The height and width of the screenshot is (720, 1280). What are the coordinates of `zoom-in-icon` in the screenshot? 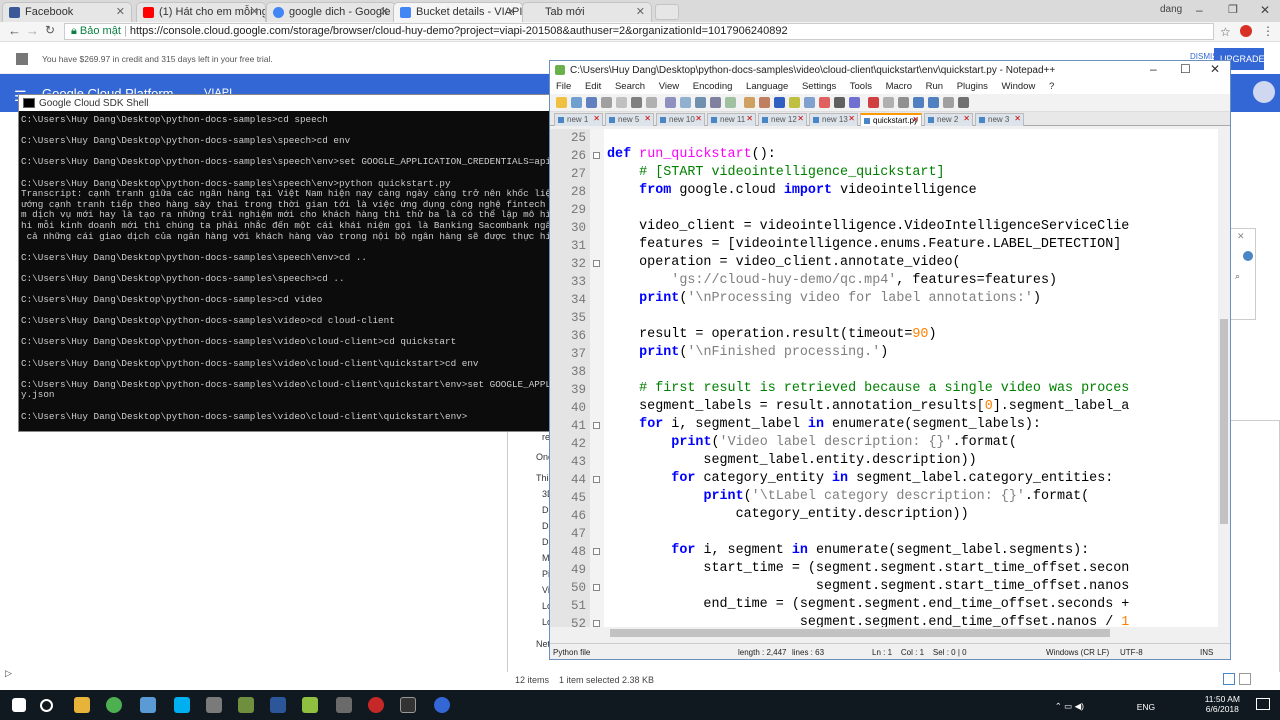 It's located at (779, 102).